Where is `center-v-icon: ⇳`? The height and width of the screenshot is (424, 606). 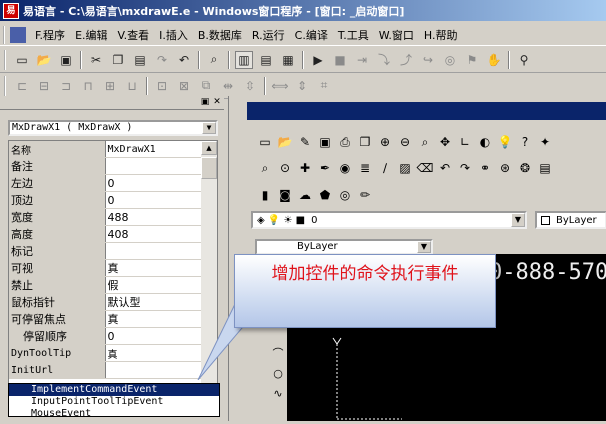 center-v-icon: ⇳ is located at coordinates (250, 86).